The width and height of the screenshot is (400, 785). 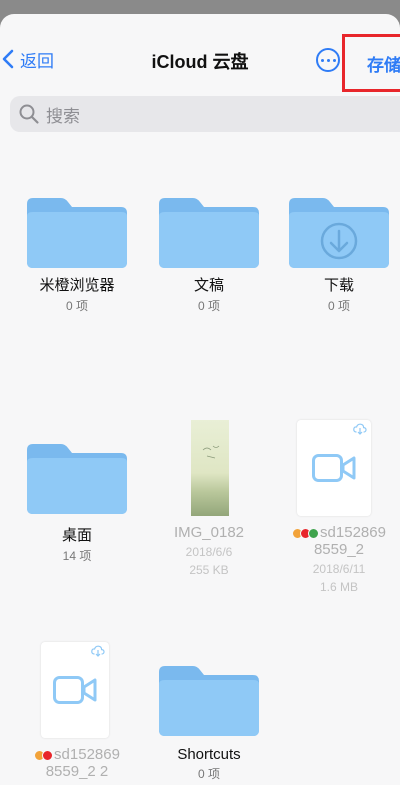 I want to click on video-file-item: sd152869 8559_2 2, so click(x=77, y=711).